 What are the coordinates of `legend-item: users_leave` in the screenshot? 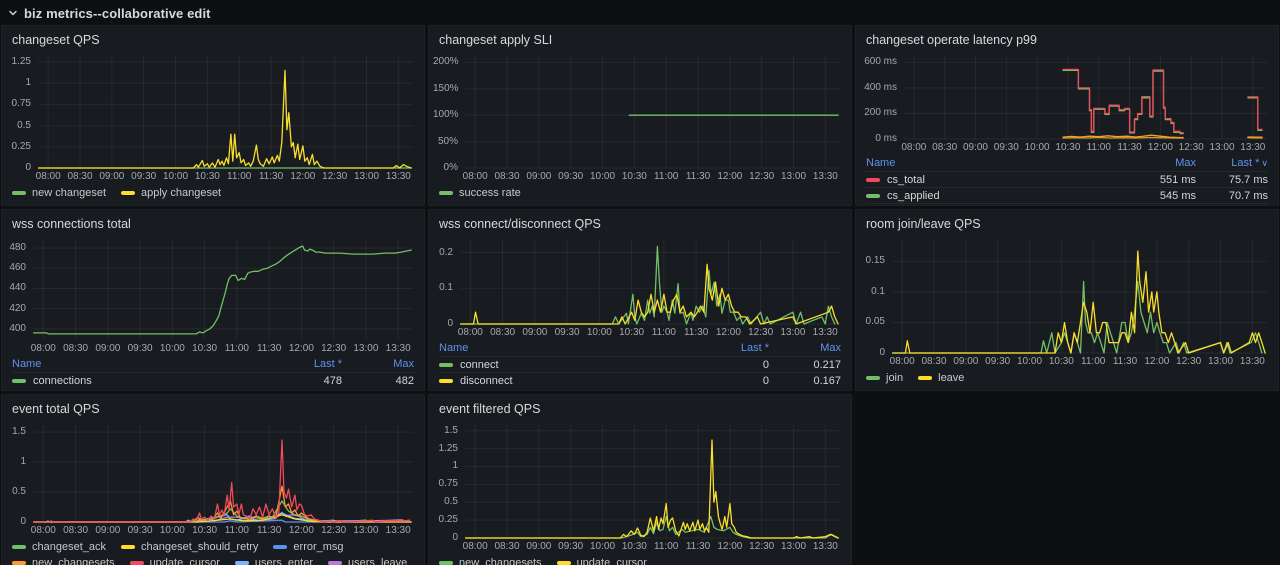 It's located at (367, 561).